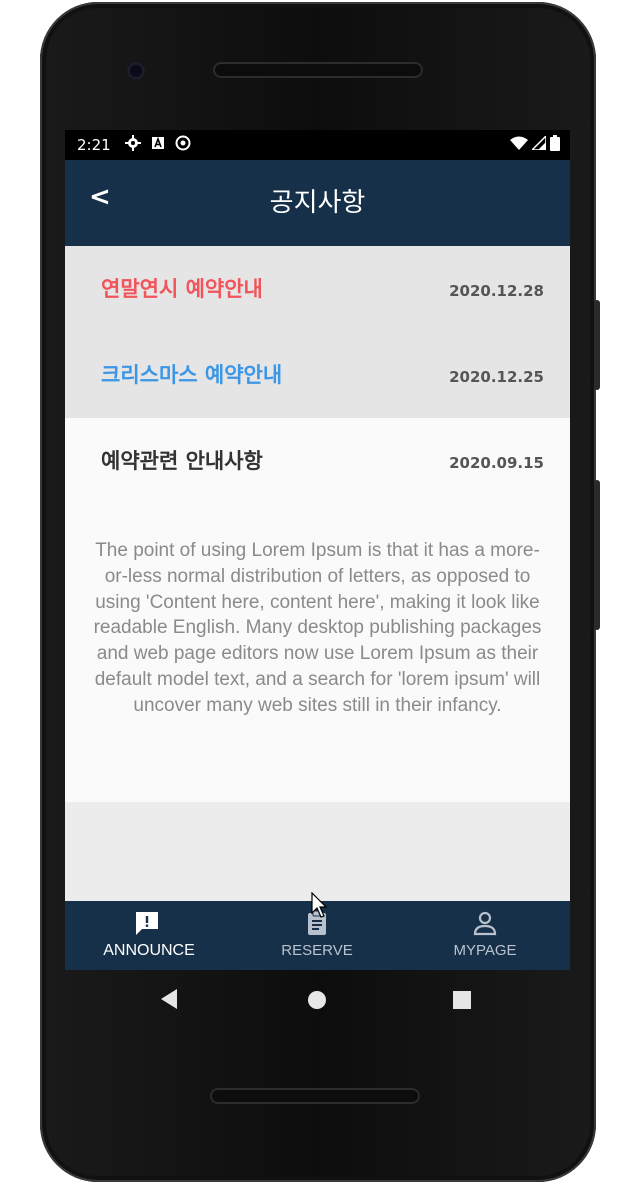  What do you see at coordinates (539, 143) in the screenshot?
I see `signal-icon` at bounding box center [539, 143].